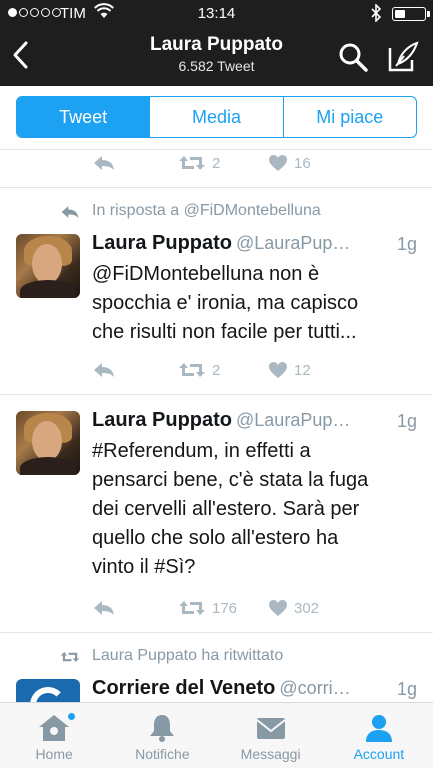  I want to click on tab-home: Home, so click(54, 735).